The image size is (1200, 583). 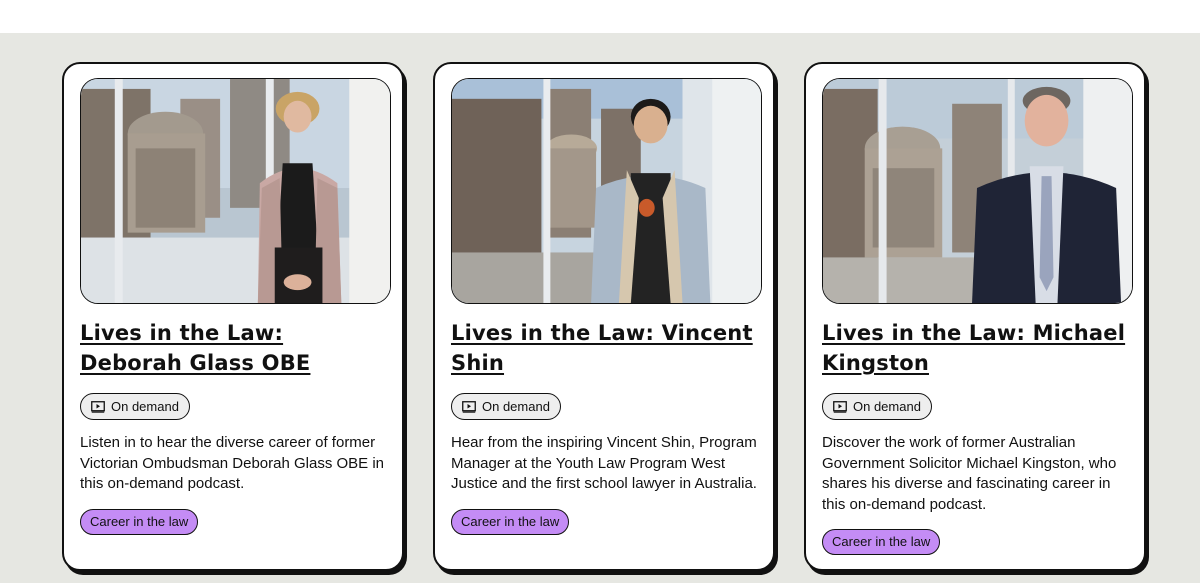 What do you see at coordinates (976, 348) in the screenshot?
I see `card-title-link: Lives in the Law: Michael Kingston` at bounding box center [976, 348].